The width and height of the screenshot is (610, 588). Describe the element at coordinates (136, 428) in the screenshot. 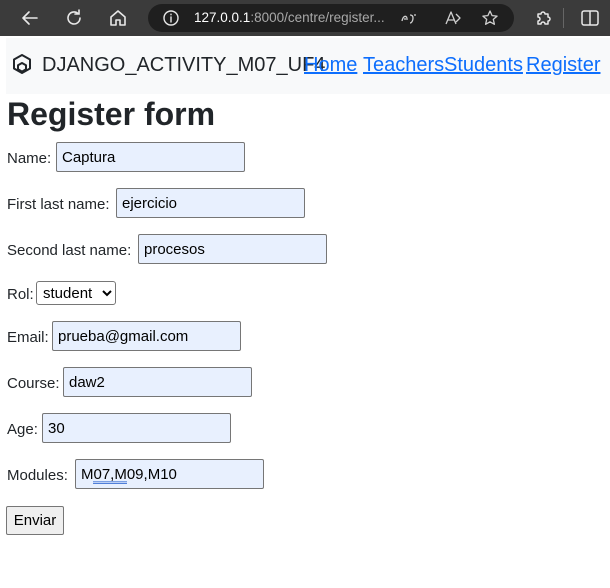

I see `age-input` at that location.